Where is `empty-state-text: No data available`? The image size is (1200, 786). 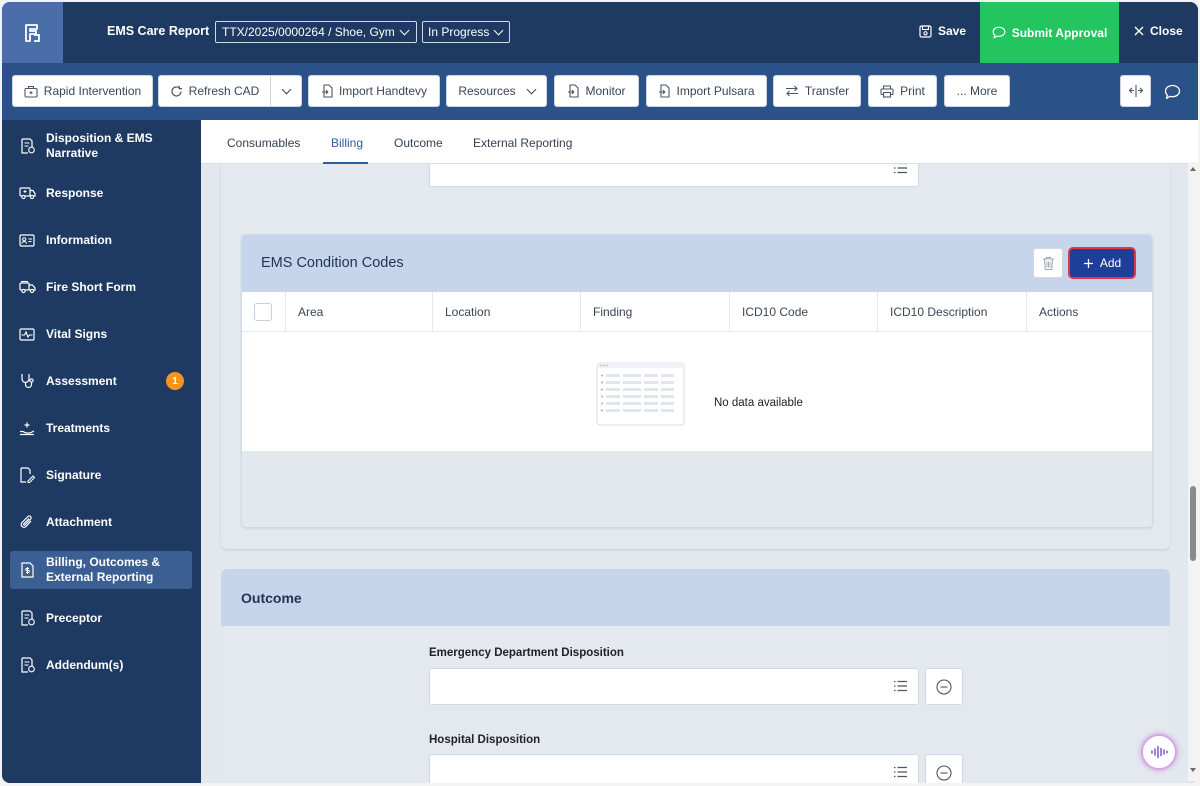 empty-state-text: No data available is located at coordinates (758, 403).